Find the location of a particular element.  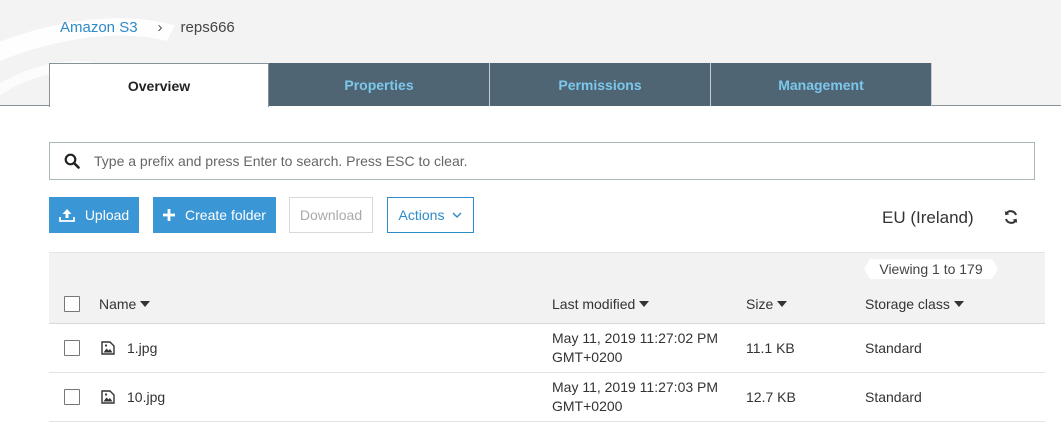

breadcrumb-root-link: Amazon S3 is located at coordinates (99, 27).